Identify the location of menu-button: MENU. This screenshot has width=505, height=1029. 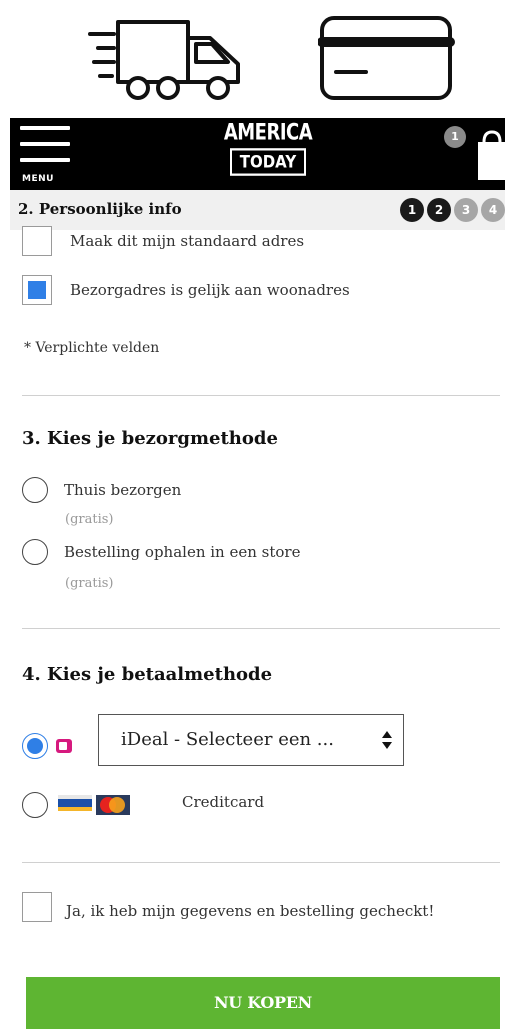
(48, 155).